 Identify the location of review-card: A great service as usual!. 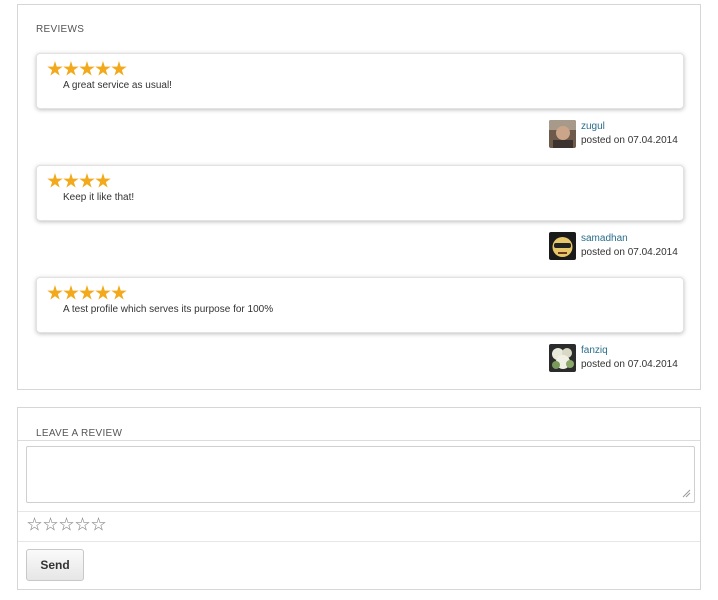
(360, 81).